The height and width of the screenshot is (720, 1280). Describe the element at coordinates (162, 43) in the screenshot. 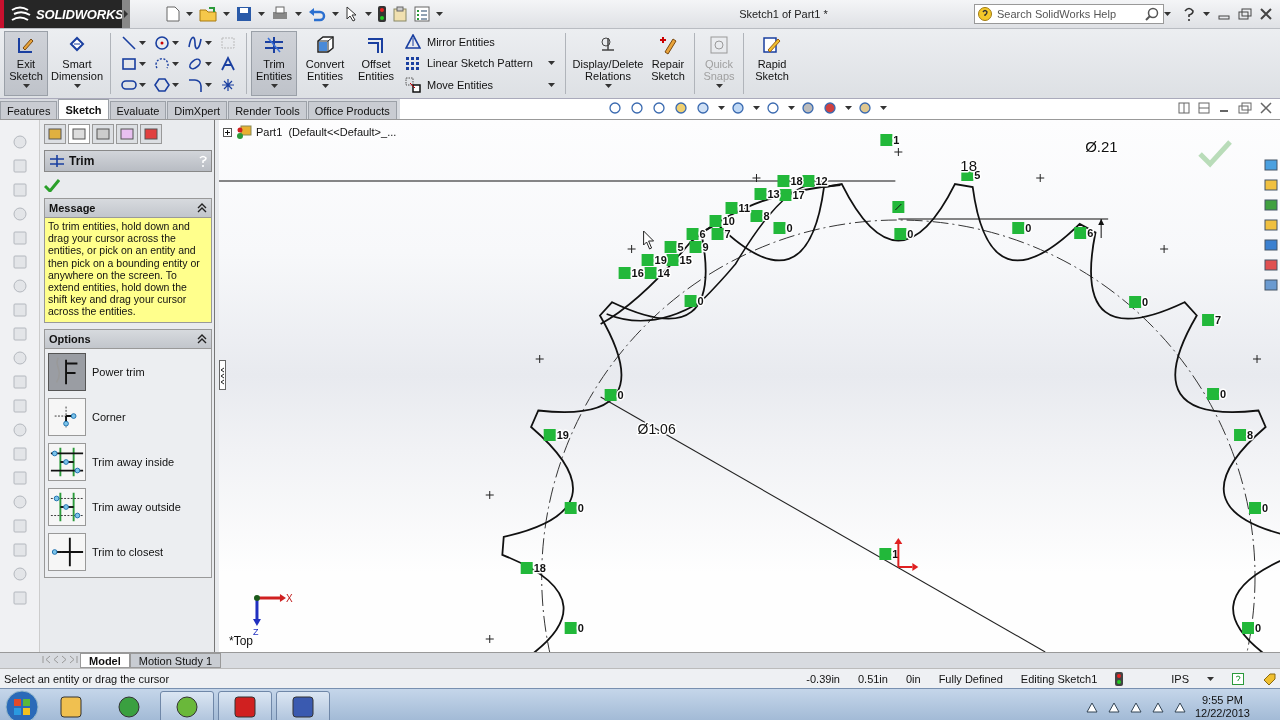

I see `circle-icon` at that location.